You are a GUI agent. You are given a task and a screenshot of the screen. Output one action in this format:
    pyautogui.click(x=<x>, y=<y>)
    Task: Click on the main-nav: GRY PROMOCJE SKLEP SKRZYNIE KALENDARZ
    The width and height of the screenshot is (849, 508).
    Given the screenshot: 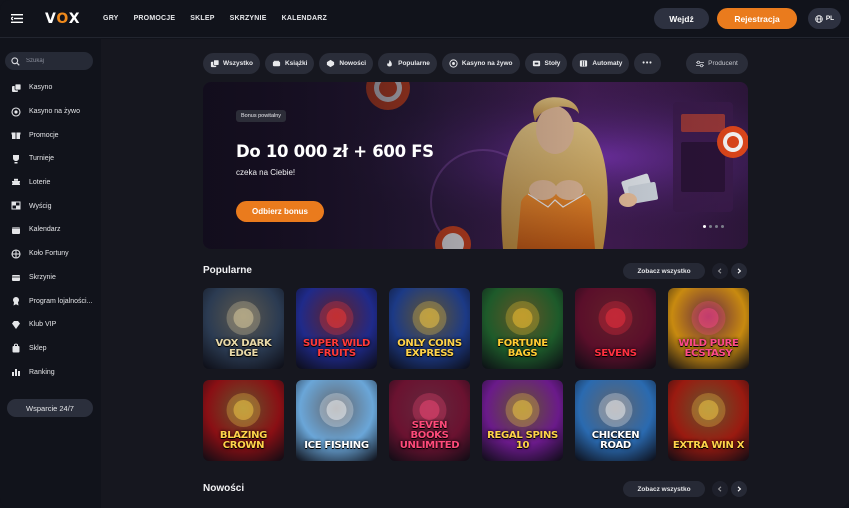 What is the action you would take?
    pyautogui.click(x=215, y=18)
    